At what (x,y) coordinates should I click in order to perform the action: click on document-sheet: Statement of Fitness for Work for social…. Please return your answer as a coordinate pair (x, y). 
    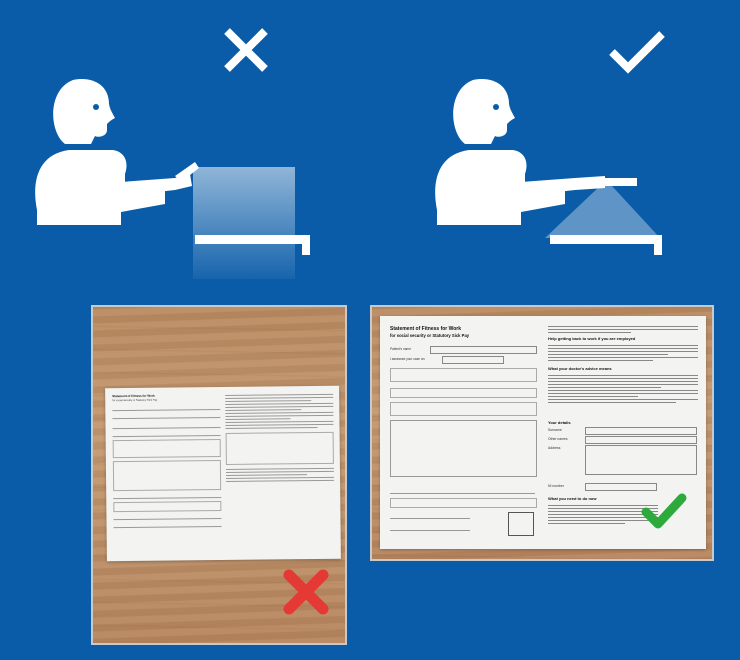
    Looking at the image, I should click on (223, 473).